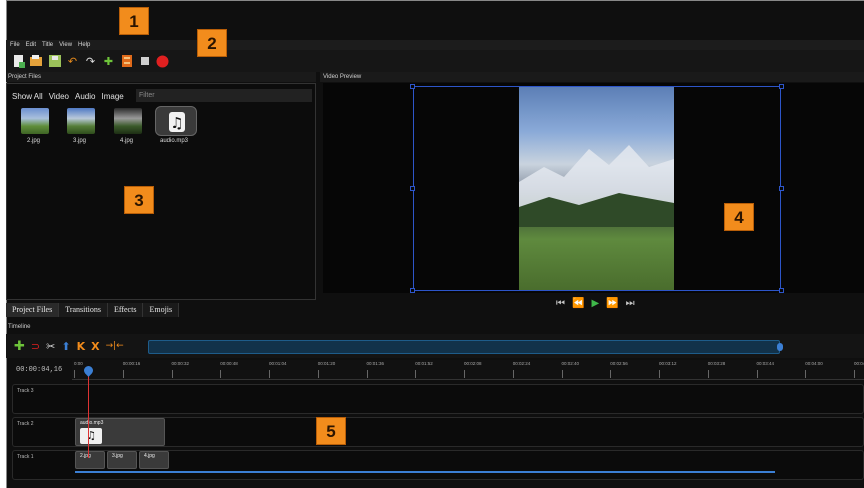 This screenshot has width=864, height=488. Describe the element at coordinates (126, 61) in the screenshot. I see `choose-profile-icon` at that location.